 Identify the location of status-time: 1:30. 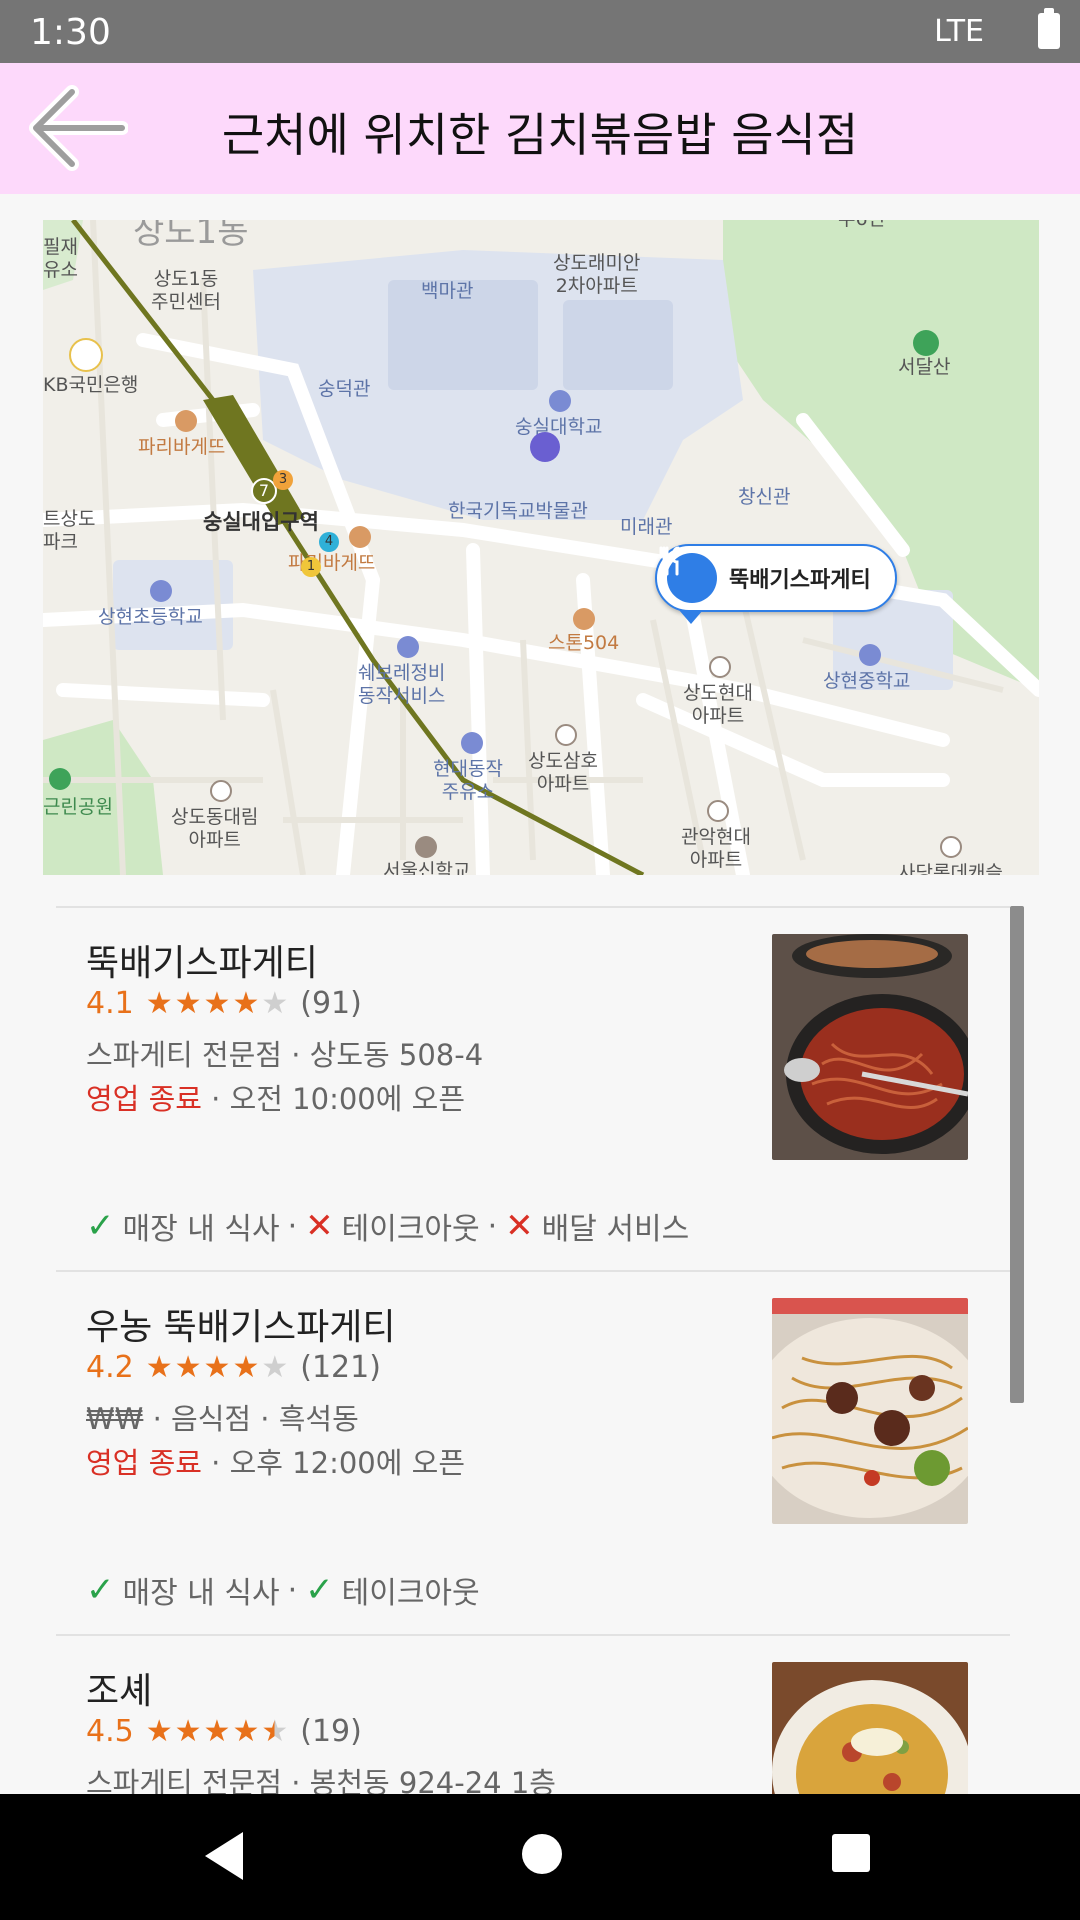
(70, 32).